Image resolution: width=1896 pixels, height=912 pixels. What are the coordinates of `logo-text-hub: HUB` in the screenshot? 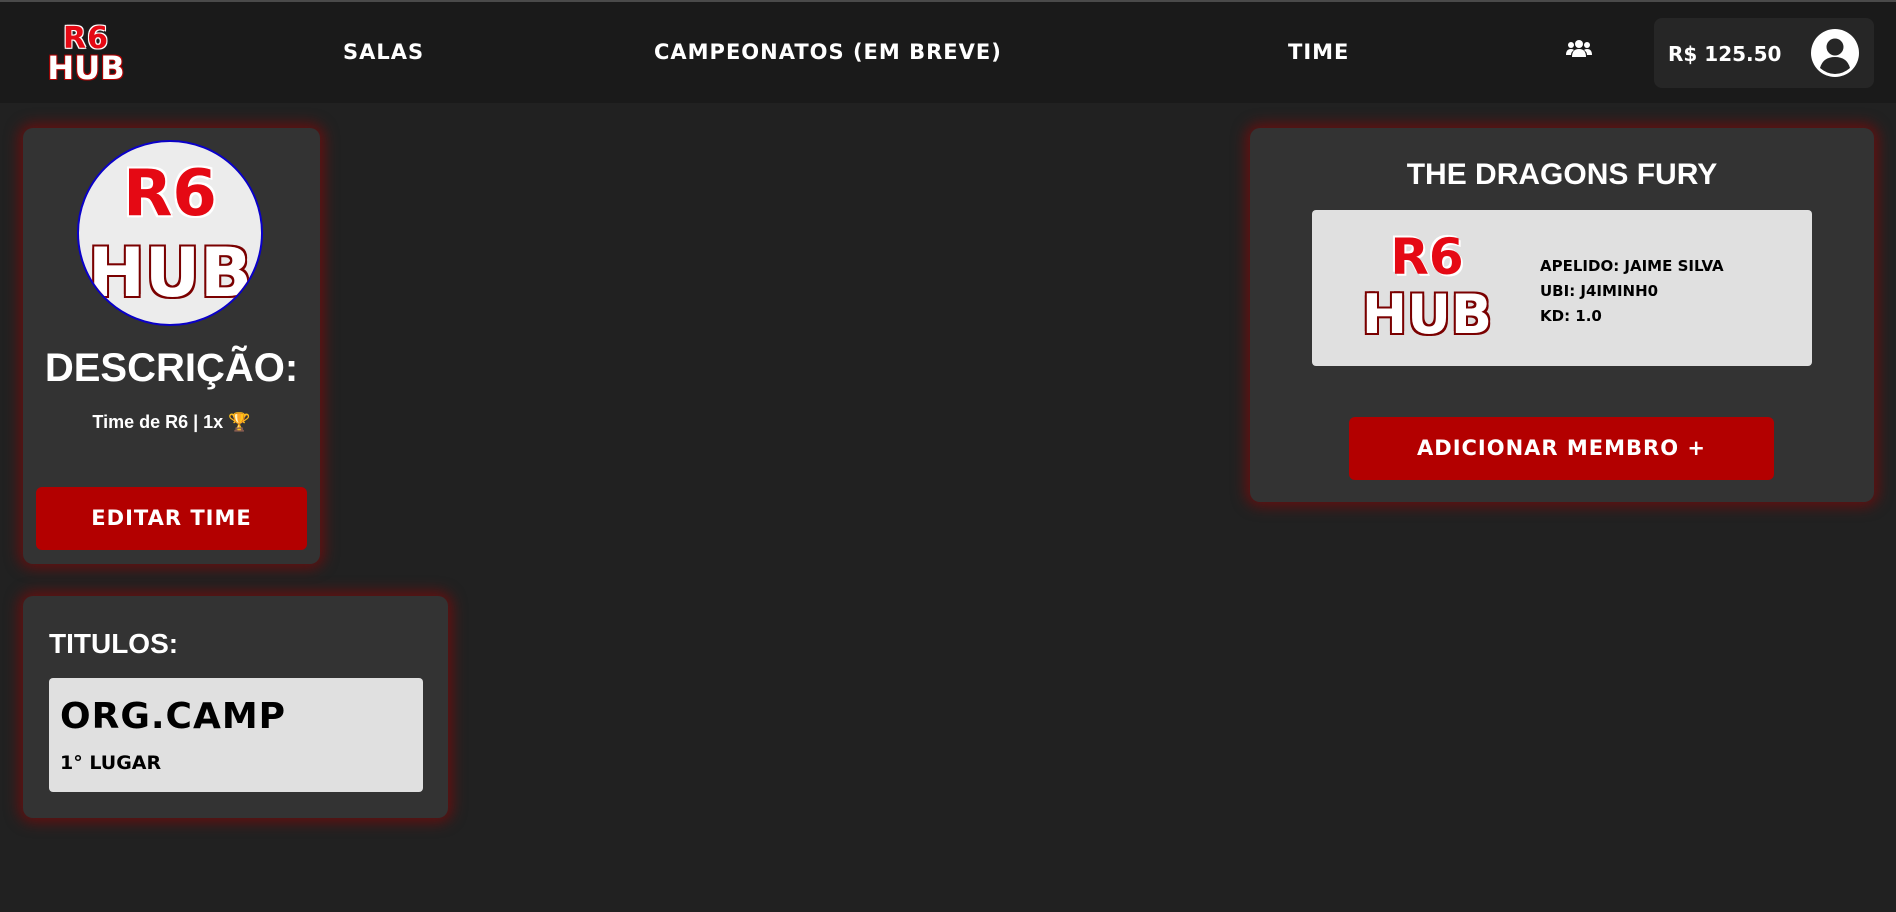 It's located at (86, 68).